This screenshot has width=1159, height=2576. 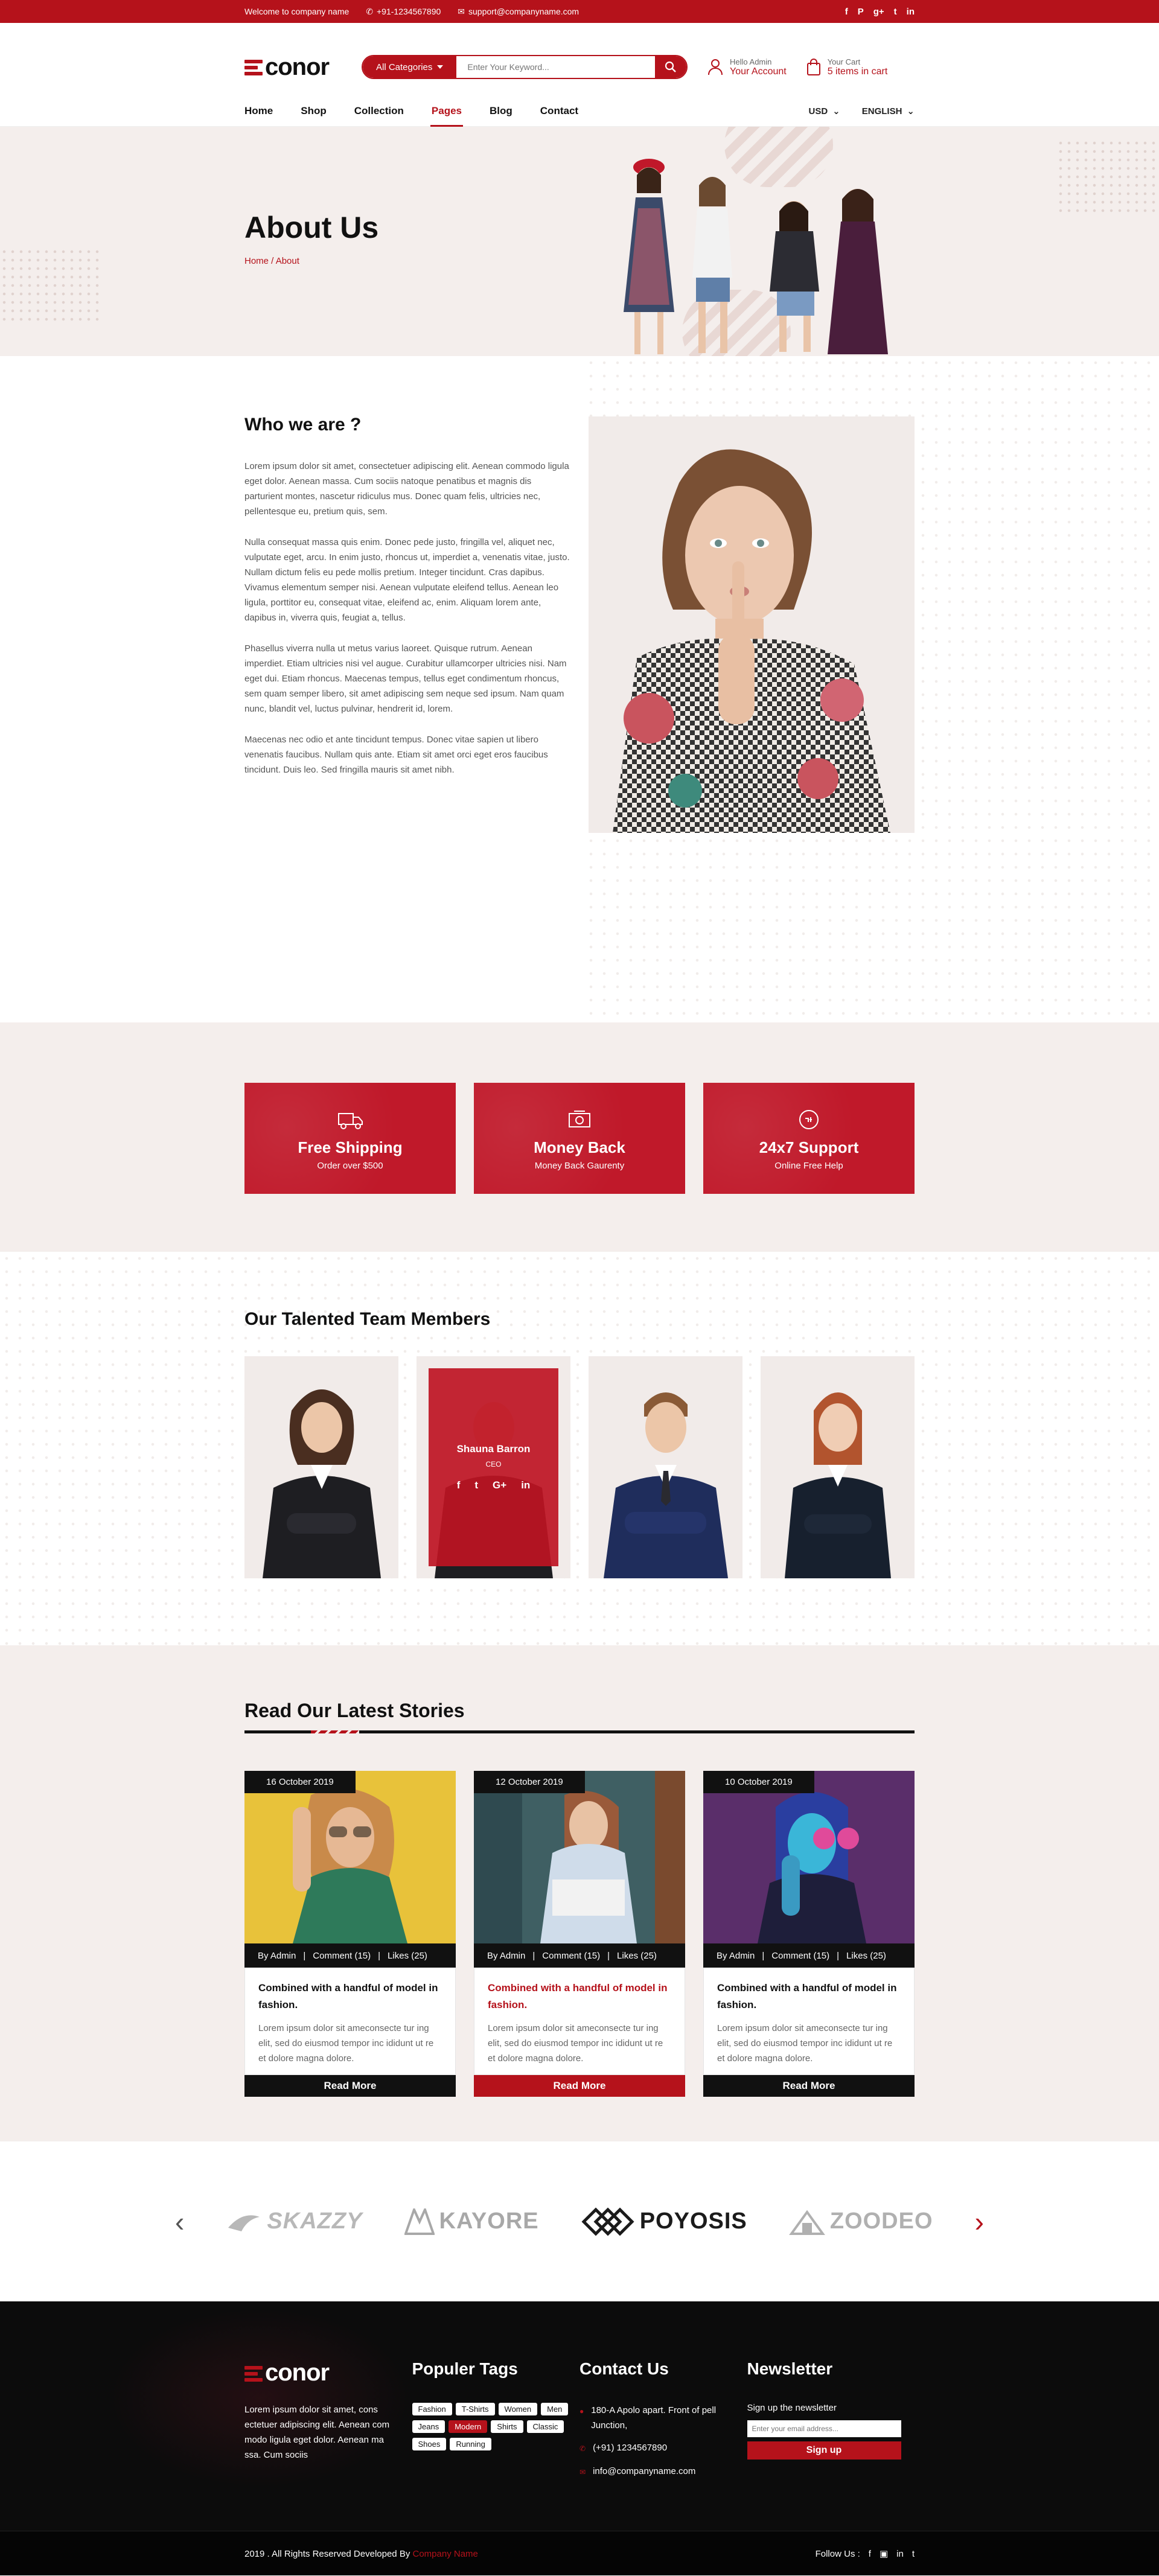 What do you see at coordinates (644, 2472) in the screenshot?
I see `contact-email: info@companyname.com` at bounding box center [644, 2472].